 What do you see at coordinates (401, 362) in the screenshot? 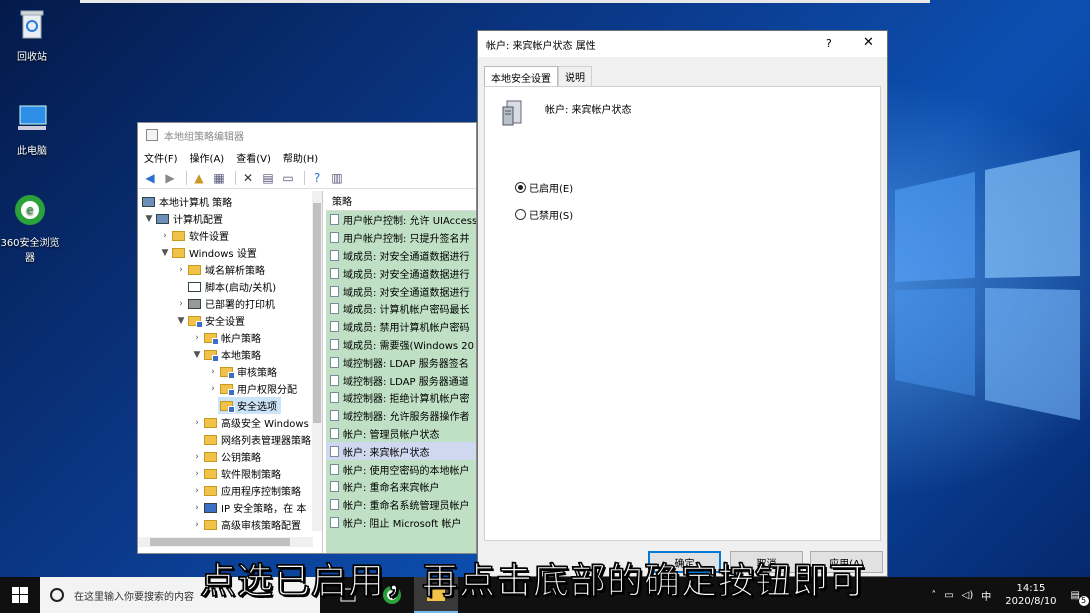
I see `list-item: 域控制器: LDAP 服务器签名` at bounding box center [401, 362].